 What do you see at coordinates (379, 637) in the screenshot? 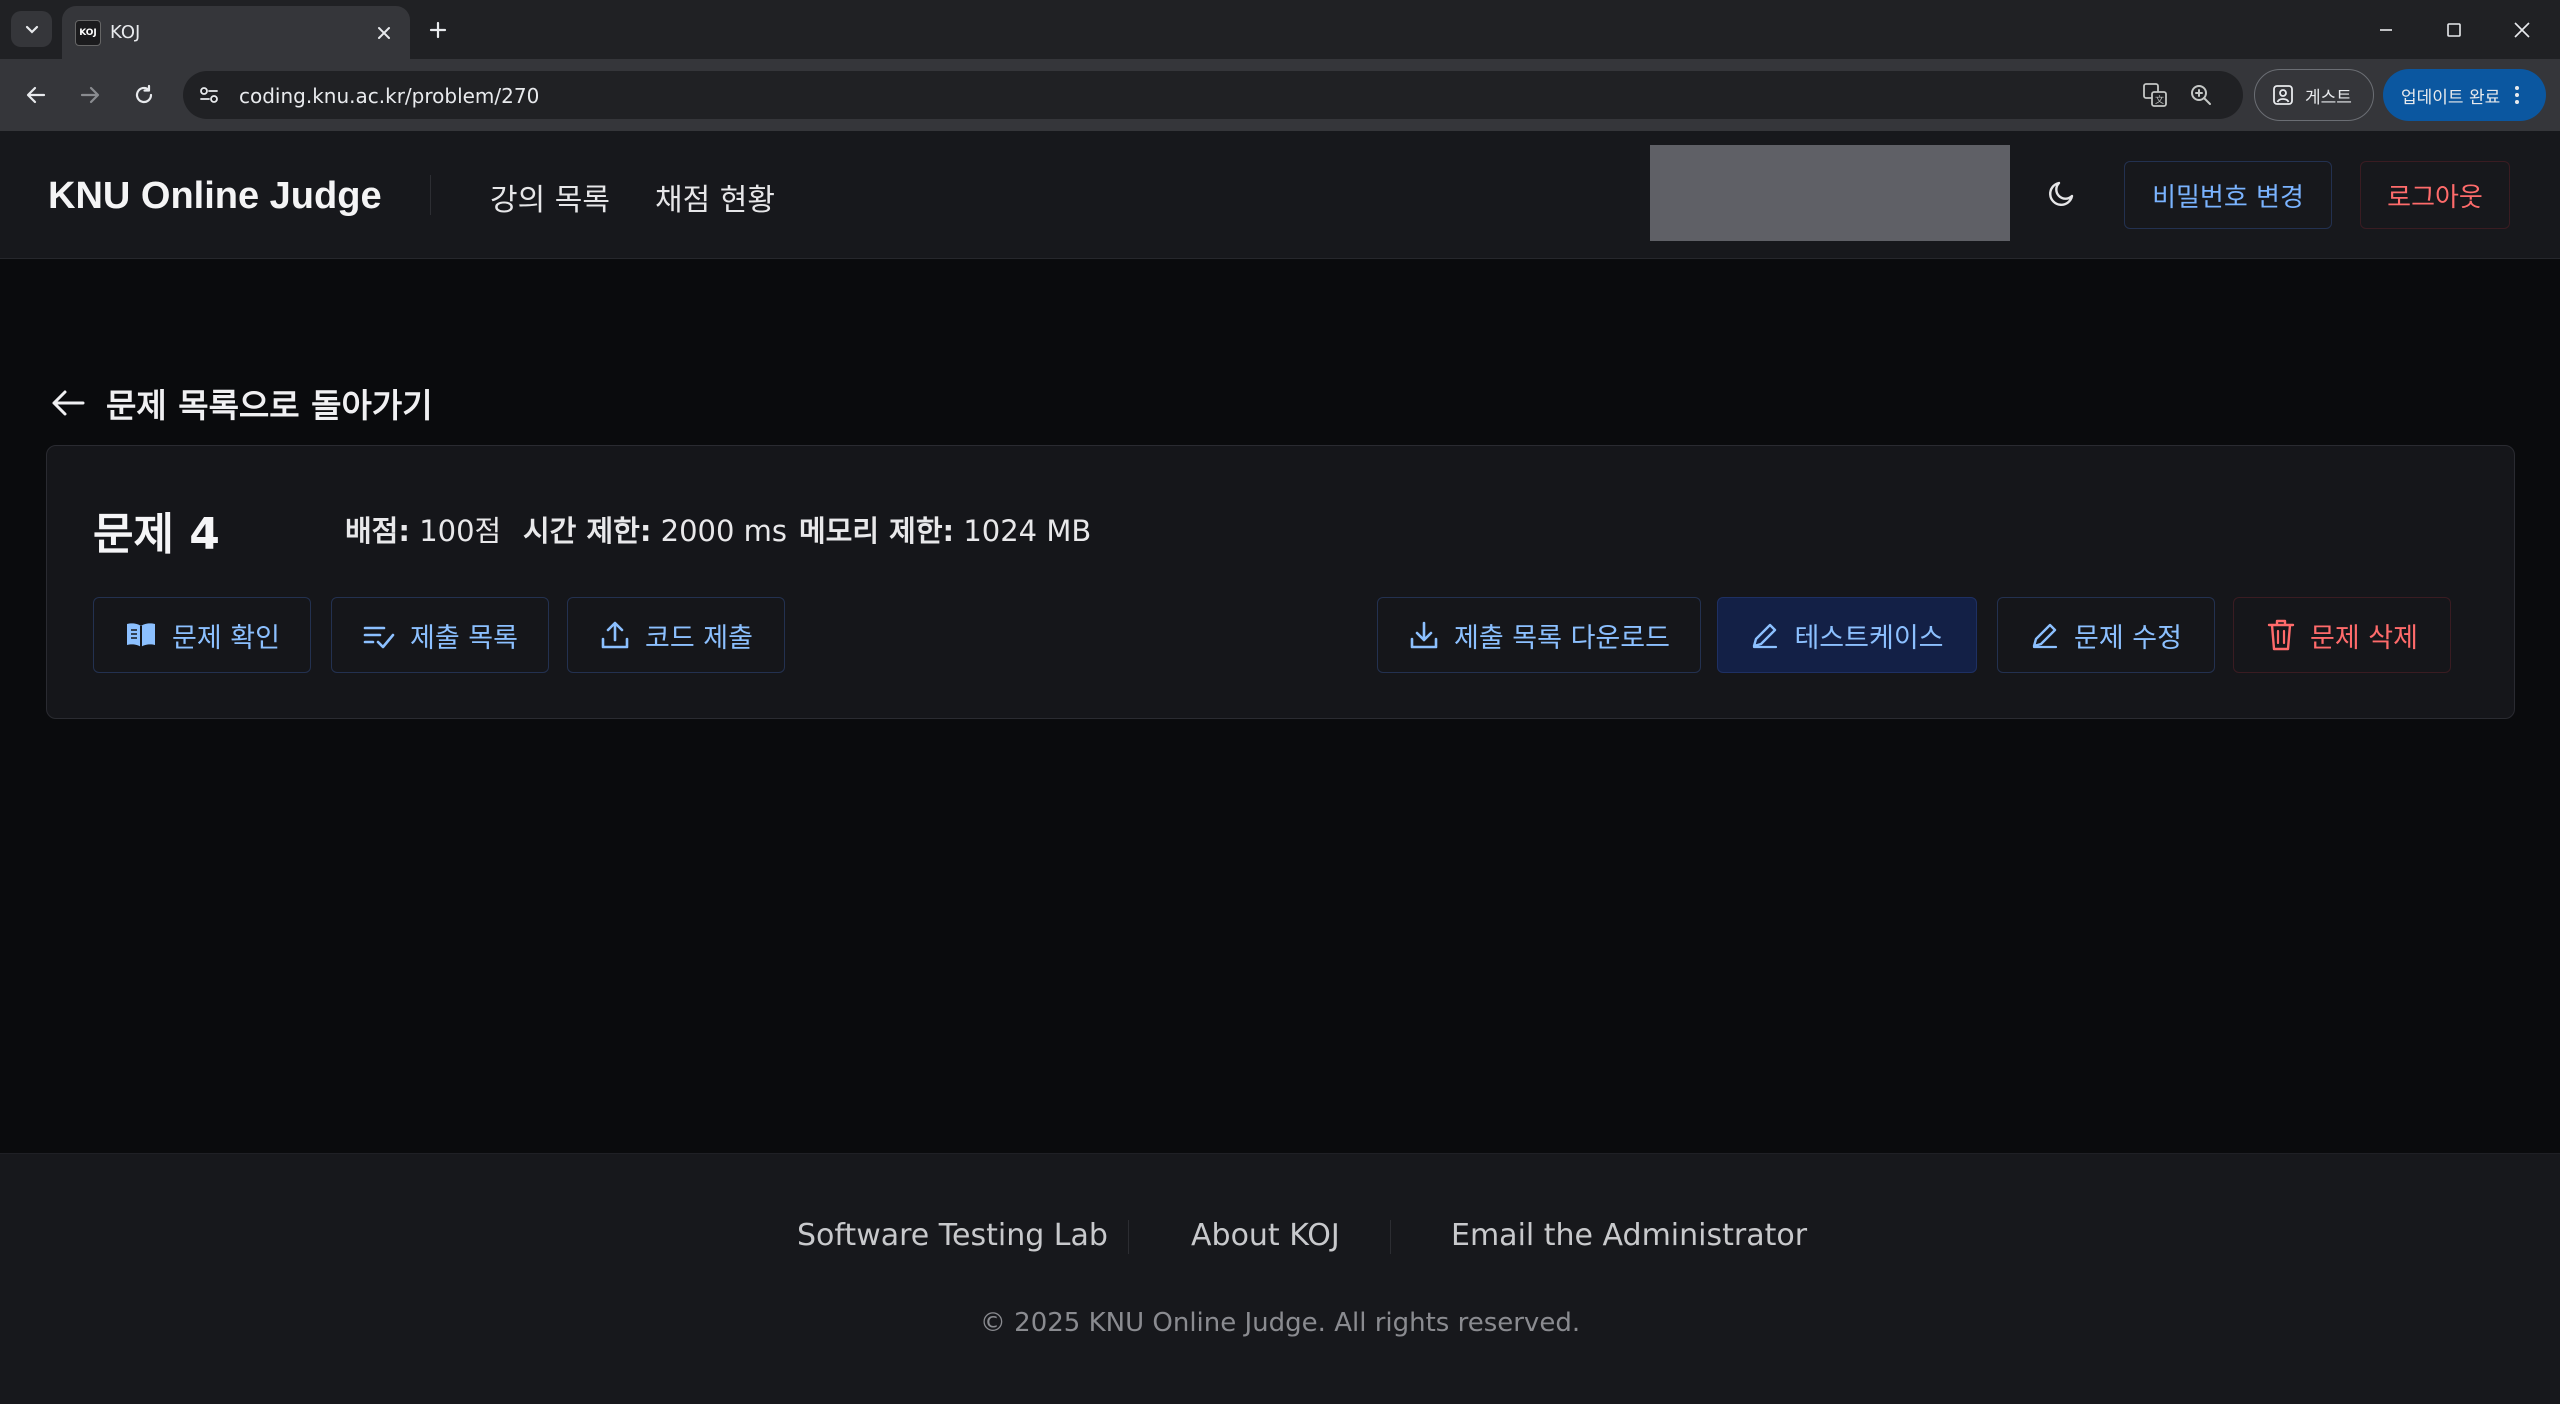
I see `list-check-icon` at bounding box center [379, 637].